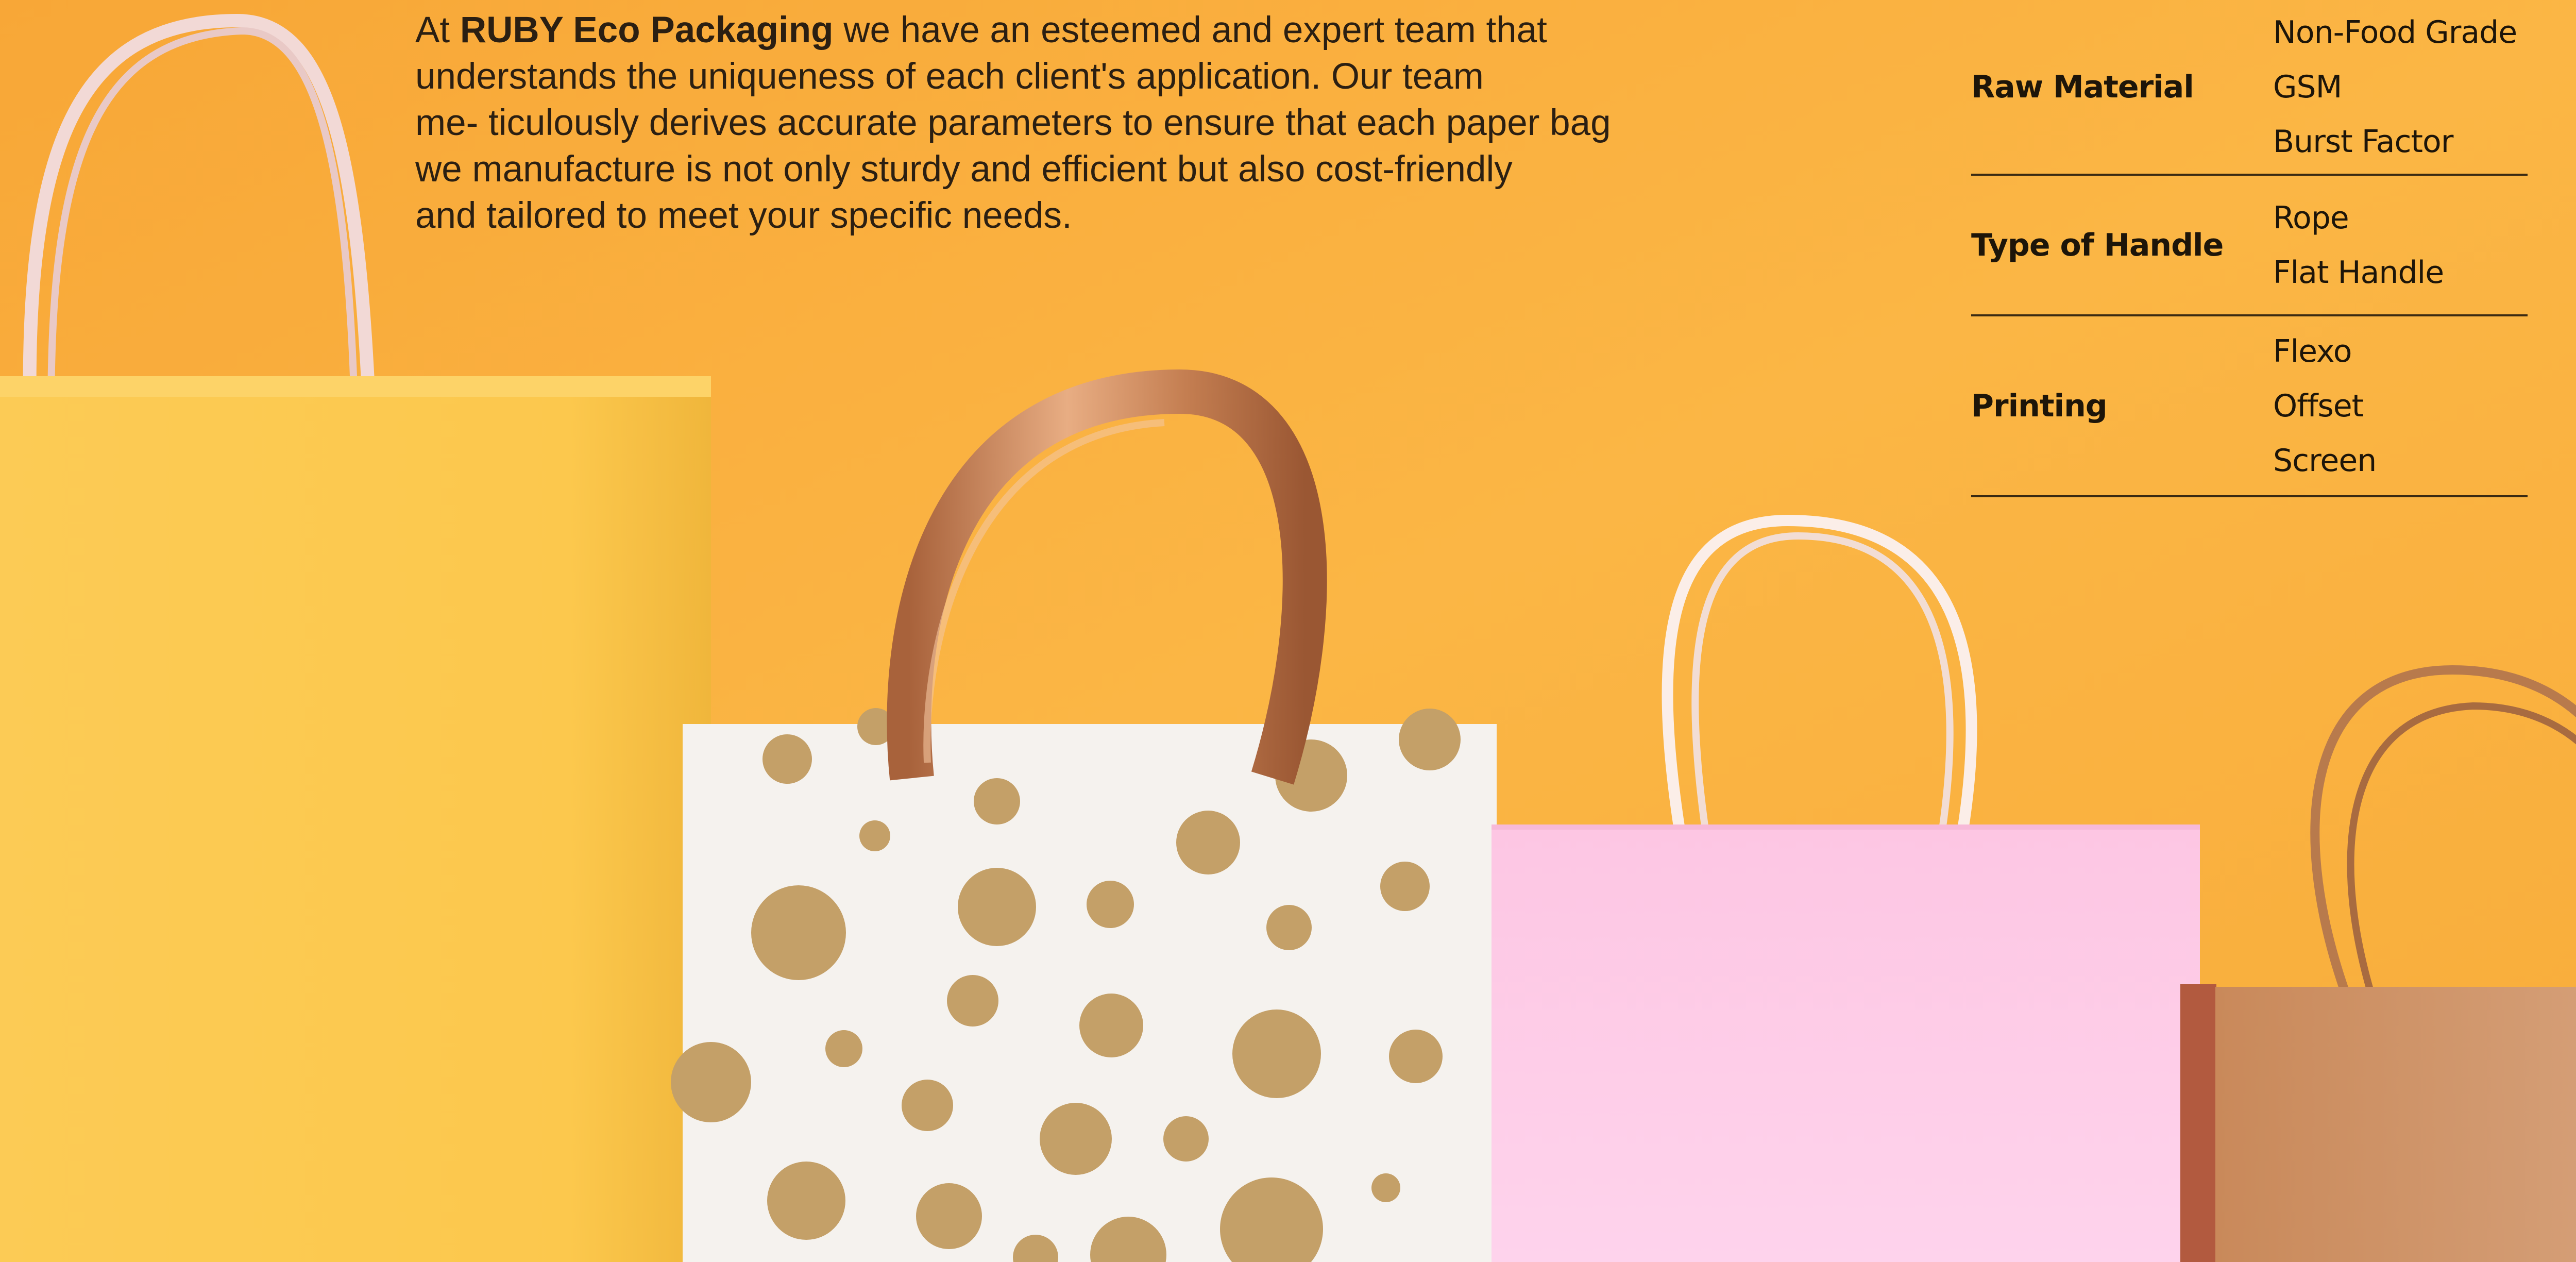  What do you see at coordinates (2395, 87) in the screenshot?
I see `spec-values: Non-Food Grade GSM Burst Factor` at bounding box center [2395, 87].